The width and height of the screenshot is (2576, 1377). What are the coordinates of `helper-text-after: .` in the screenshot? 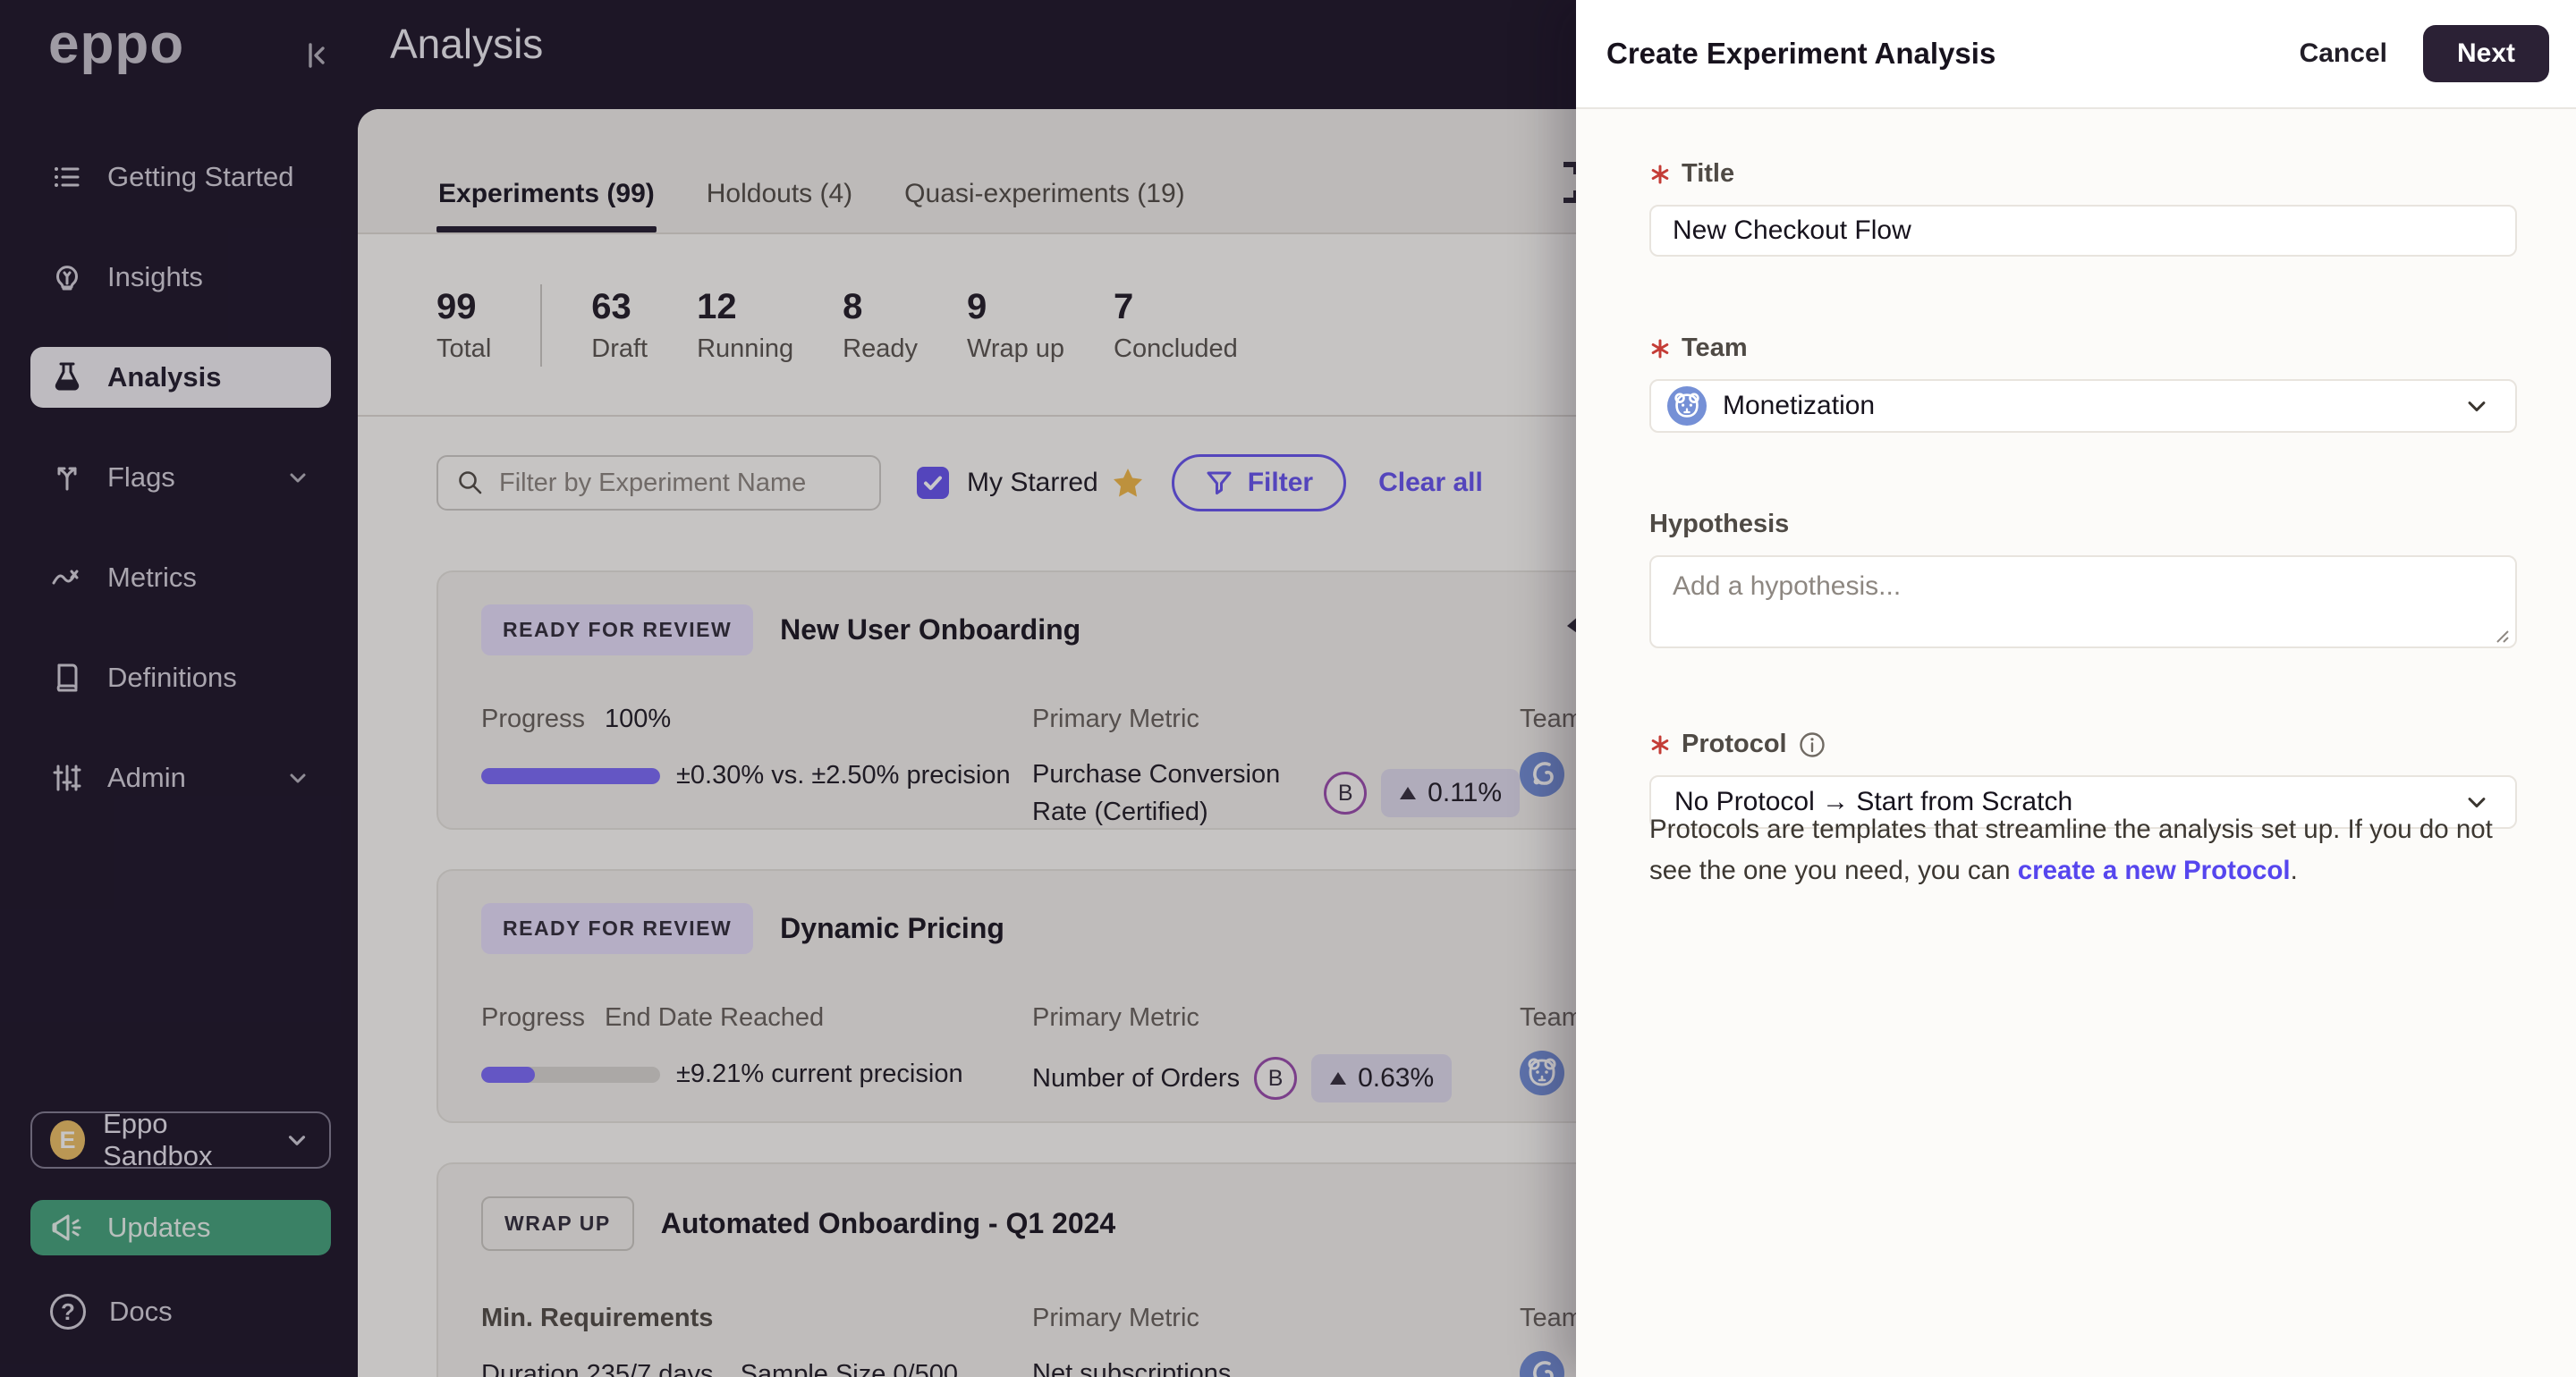 It's located at (2294, 870).